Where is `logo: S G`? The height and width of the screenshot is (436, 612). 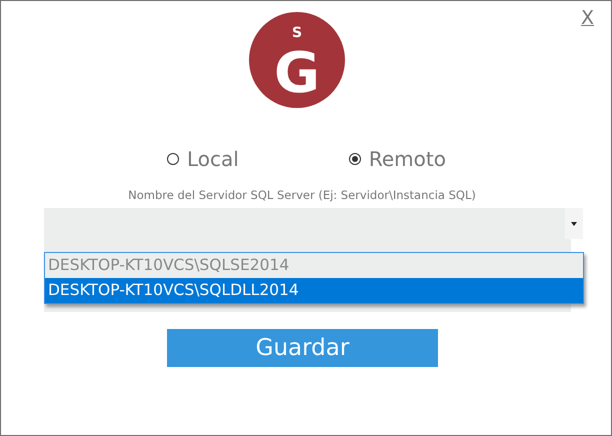 logo: S G is located at coordinates (297, 60).